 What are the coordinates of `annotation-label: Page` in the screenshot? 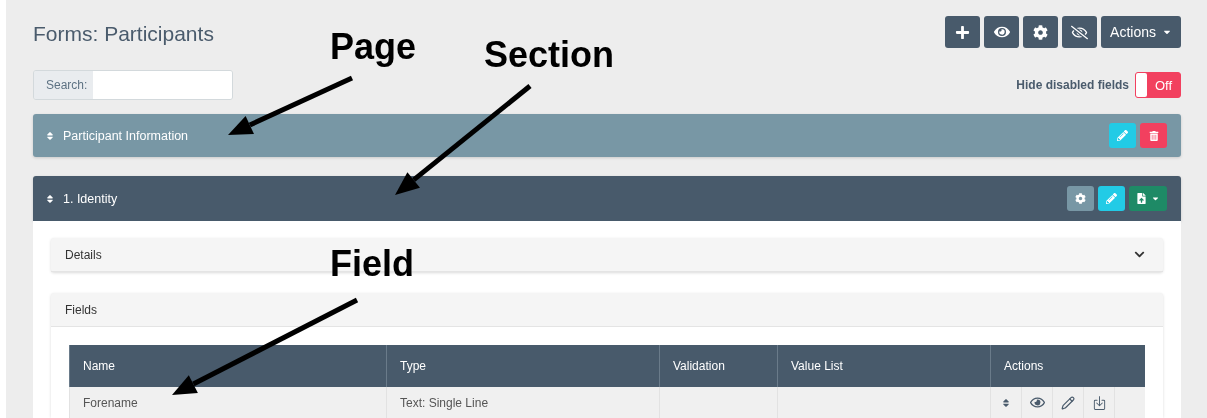 It's located at (373, 47).